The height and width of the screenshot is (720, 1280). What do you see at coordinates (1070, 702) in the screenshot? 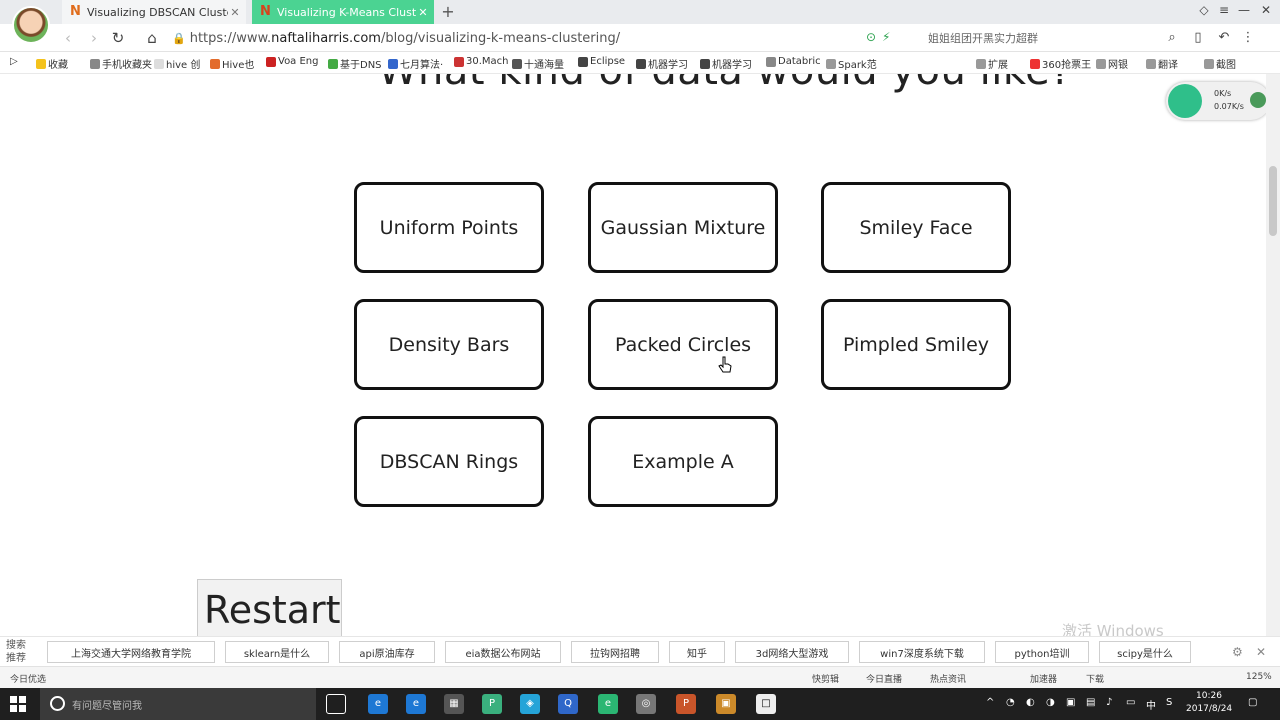
I see `tray-icon: ▣` at bounding box center [1070, 702].